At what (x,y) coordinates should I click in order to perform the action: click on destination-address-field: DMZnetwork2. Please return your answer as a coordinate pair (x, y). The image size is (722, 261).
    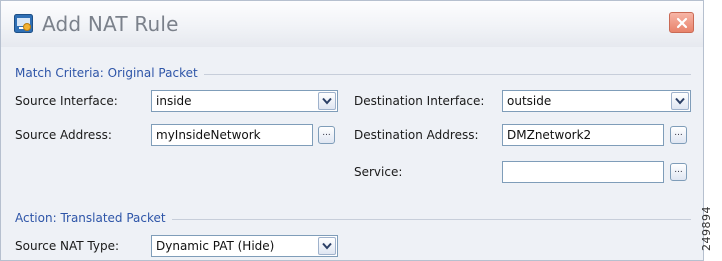
    Looking at the image, I should click on (583, 135).